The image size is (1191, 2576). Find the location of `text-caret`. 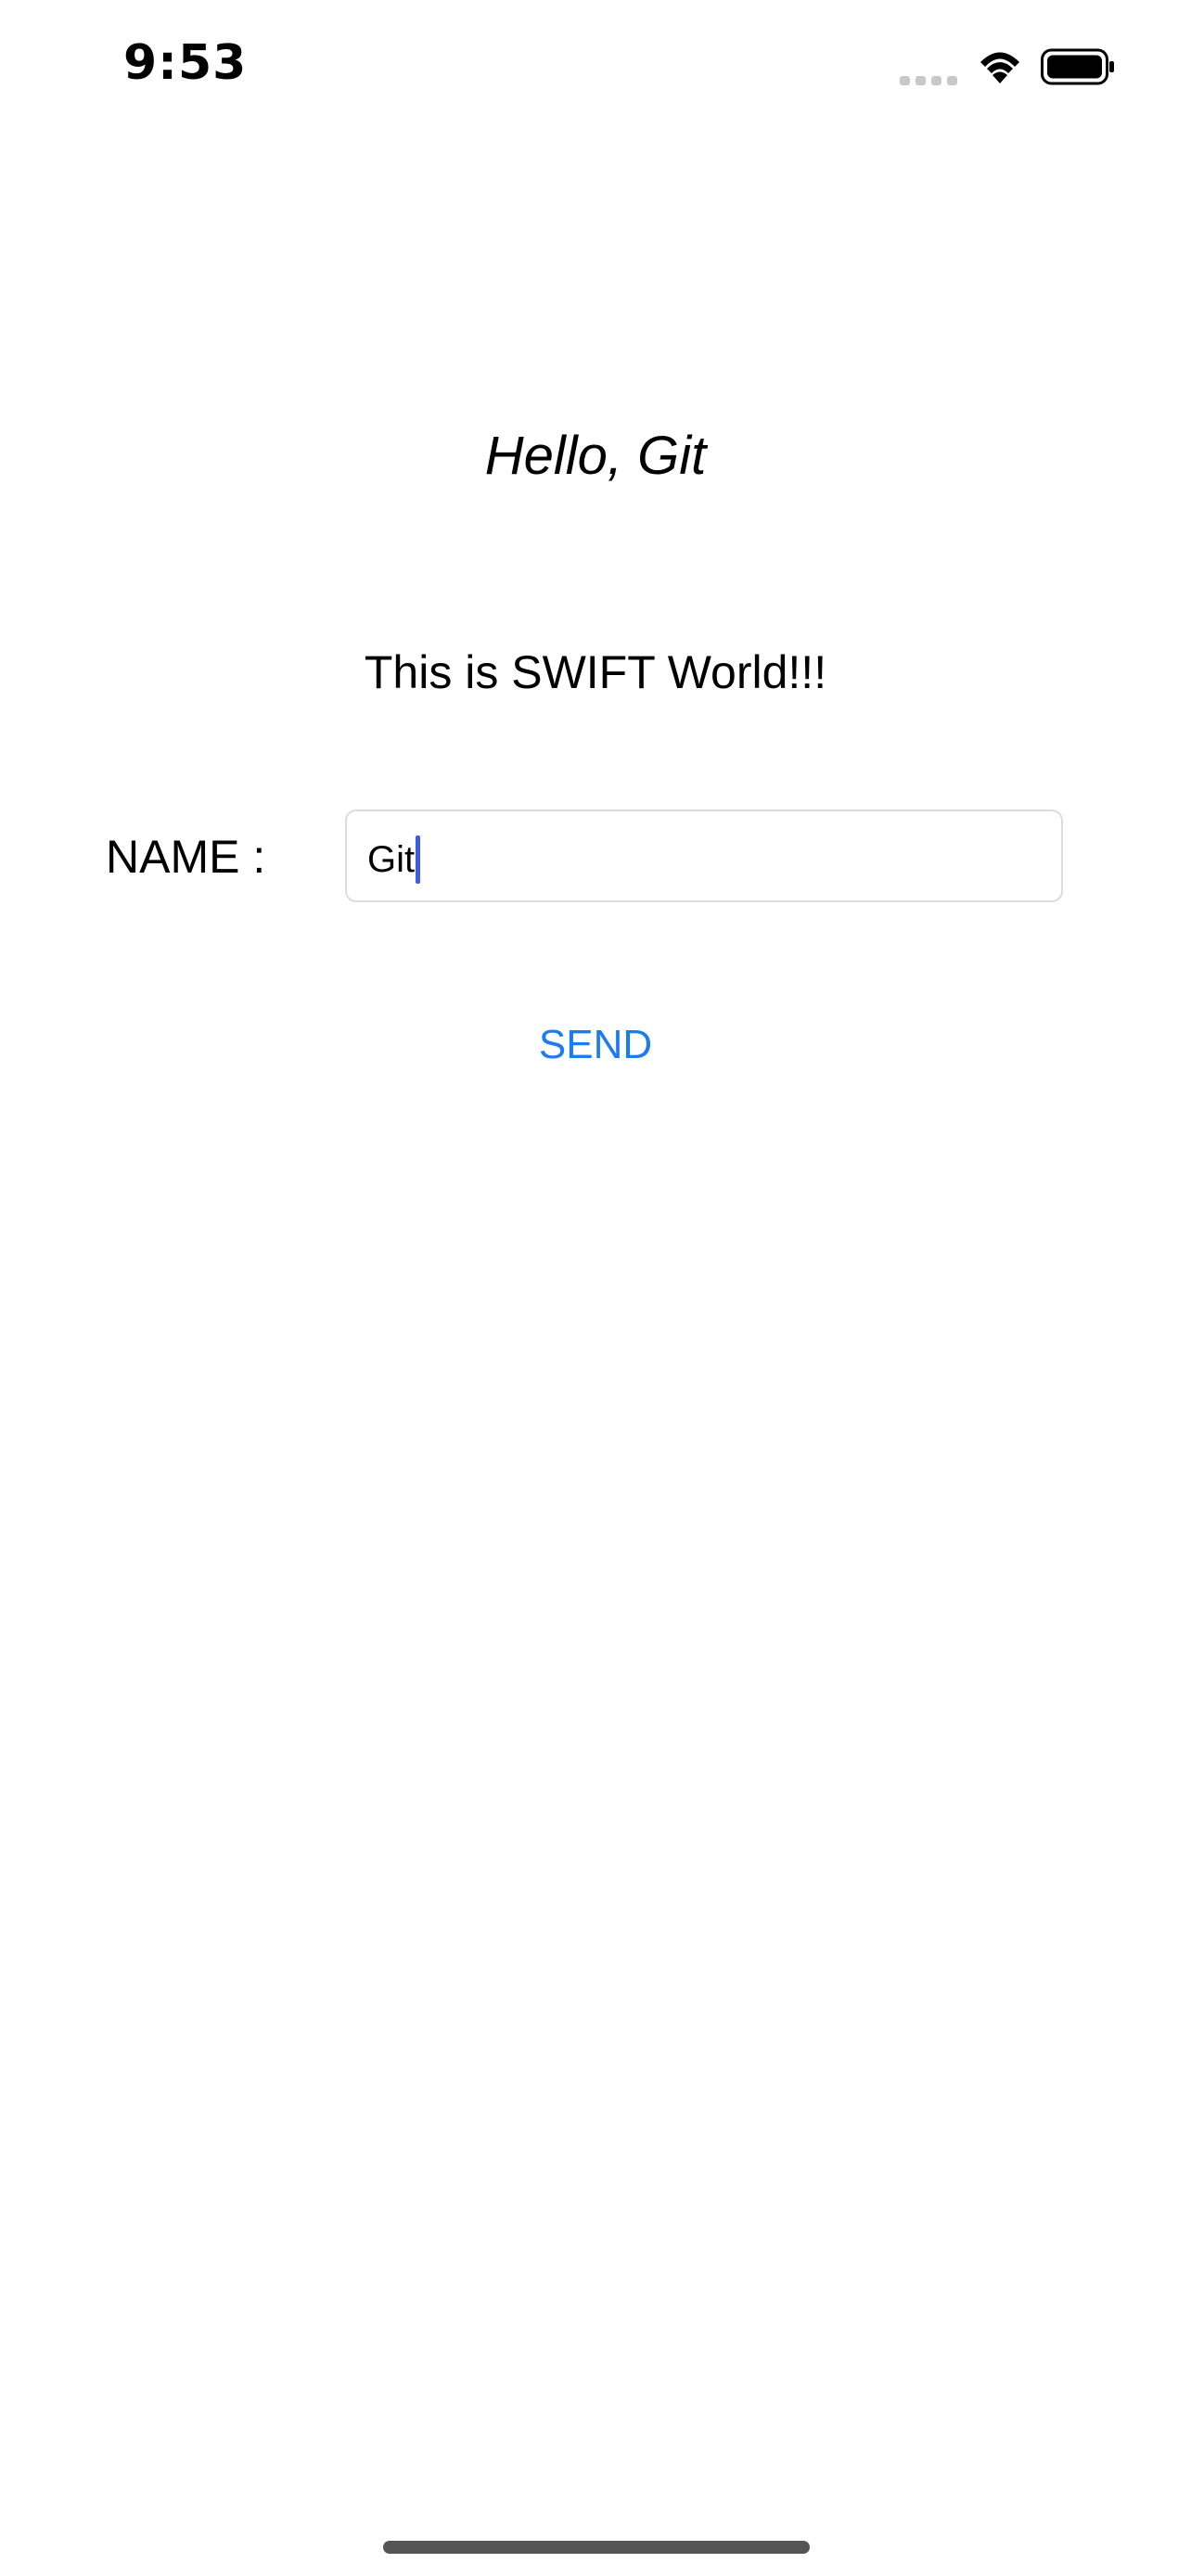

text-caret is located at coordinates (418, 860).